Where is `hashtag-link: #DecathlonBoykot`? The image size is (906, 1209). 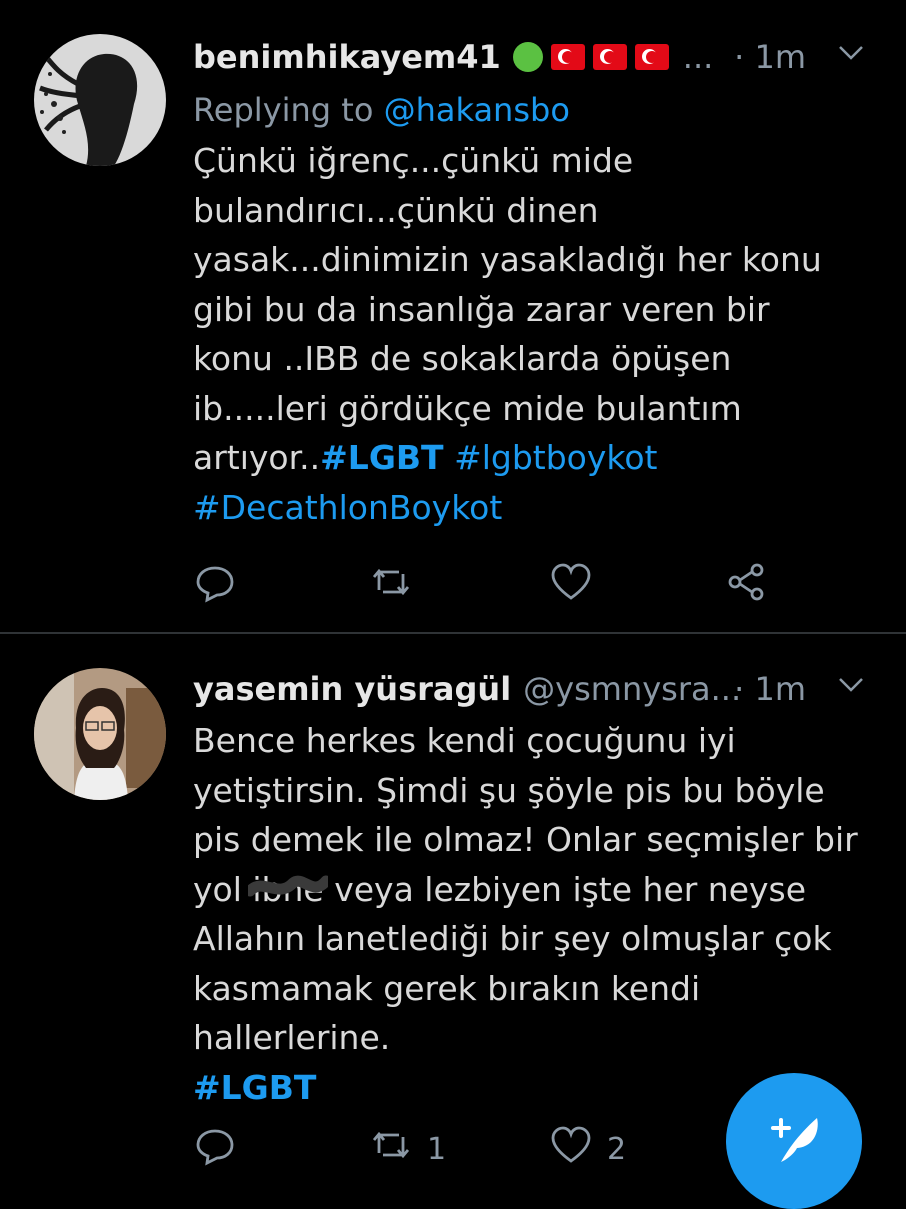
hashtag-link: #DecathlonBoykot is located at coordinates (347, 507).